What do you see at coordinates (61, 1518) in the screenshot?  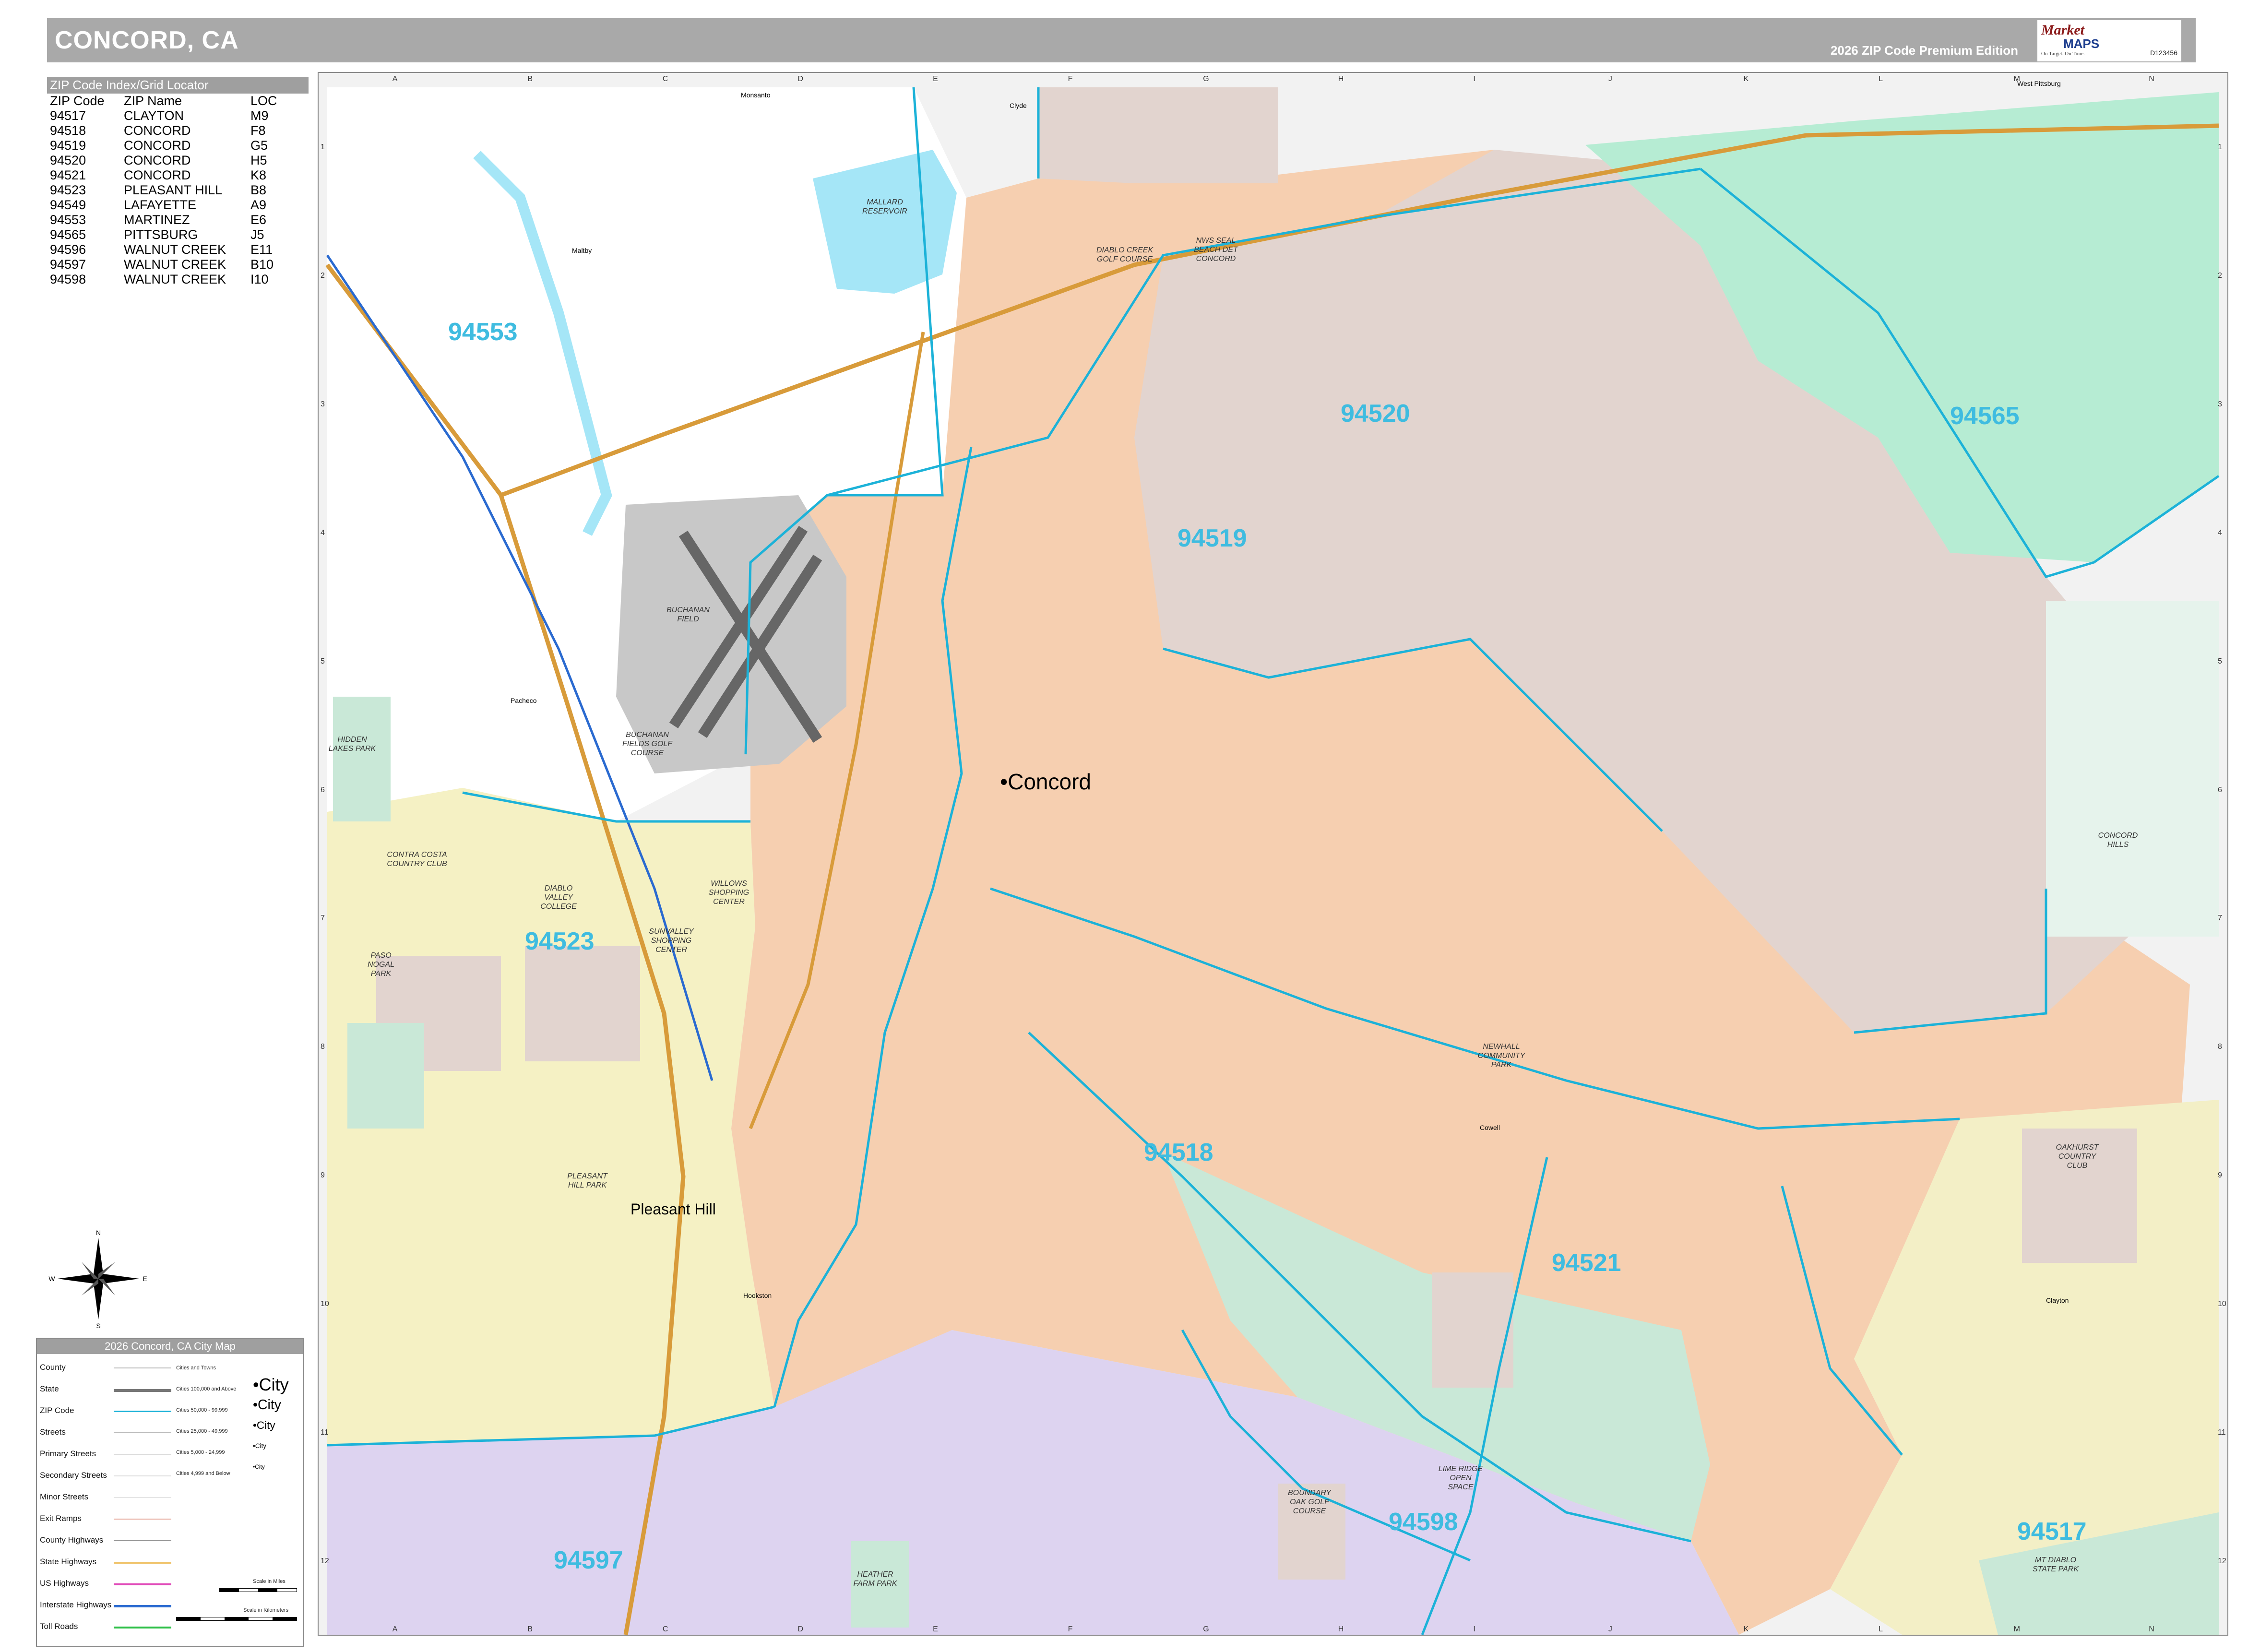 I see `legend-row-label: Exit Ramps` at bounding box center [61, 1518].